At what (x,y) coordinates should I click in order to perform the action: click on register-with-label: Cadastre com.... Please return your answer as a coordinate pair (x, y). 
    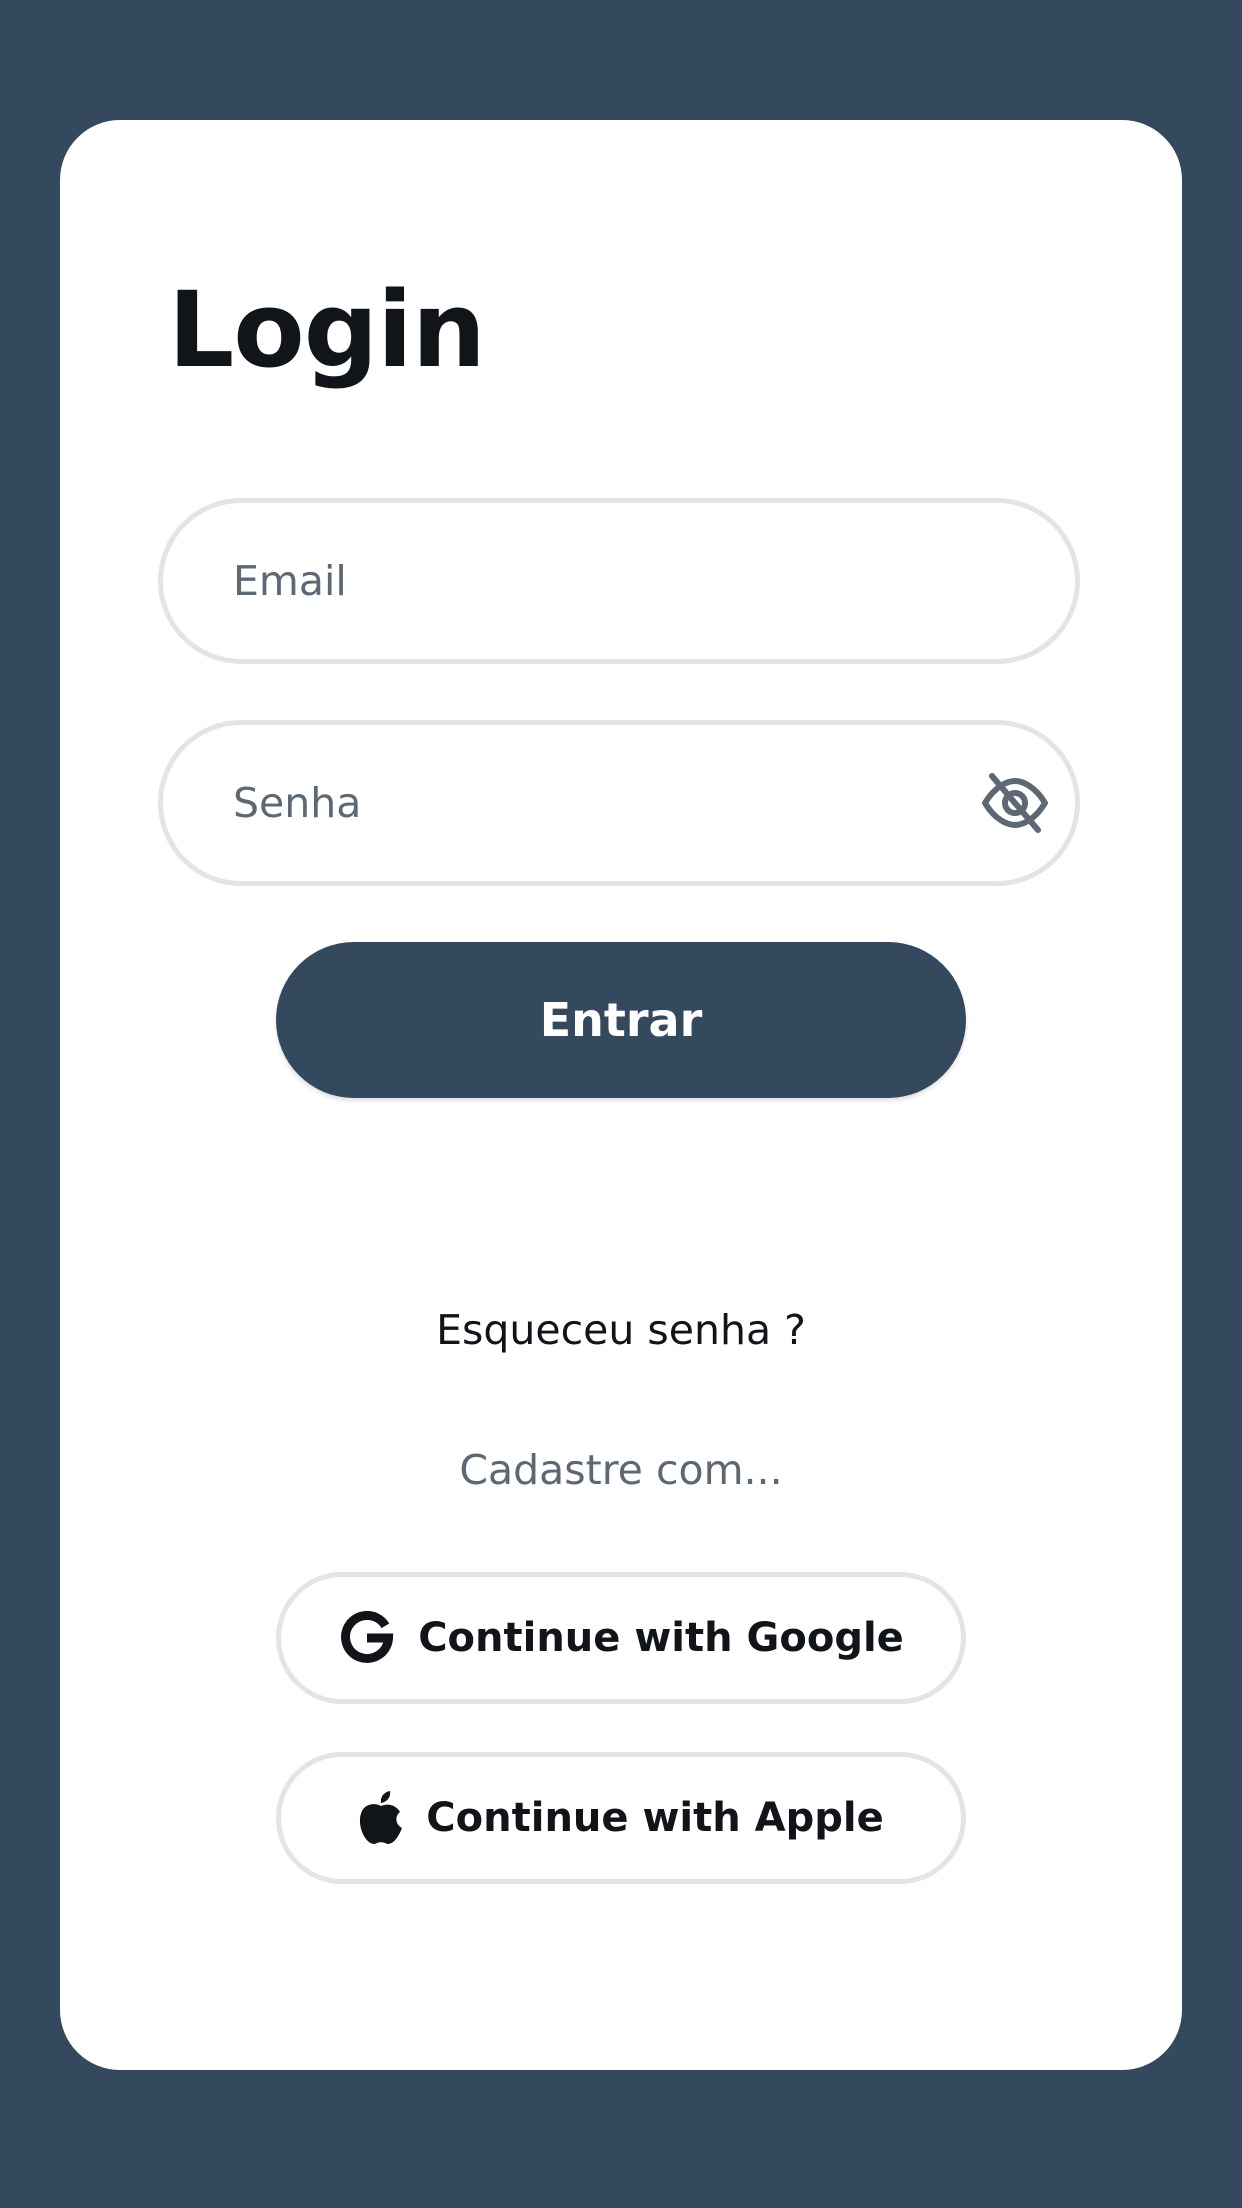
    Looking at the image, I should click on (621, 1470).